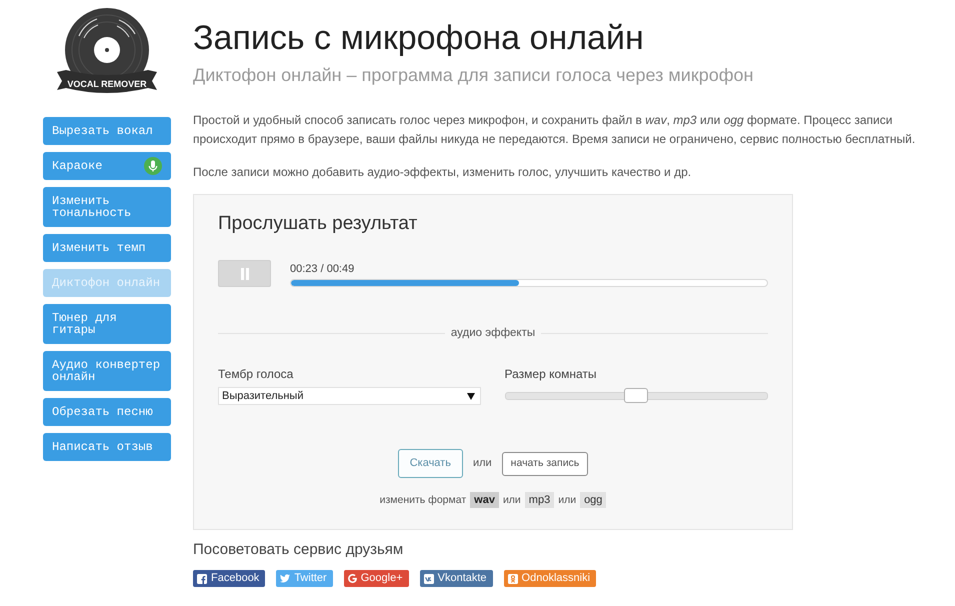 This screenshot has width=955, height=606. Describe the element at coordinates (352, 578) in the screenshot. I see `g-logo-icon` at that location.